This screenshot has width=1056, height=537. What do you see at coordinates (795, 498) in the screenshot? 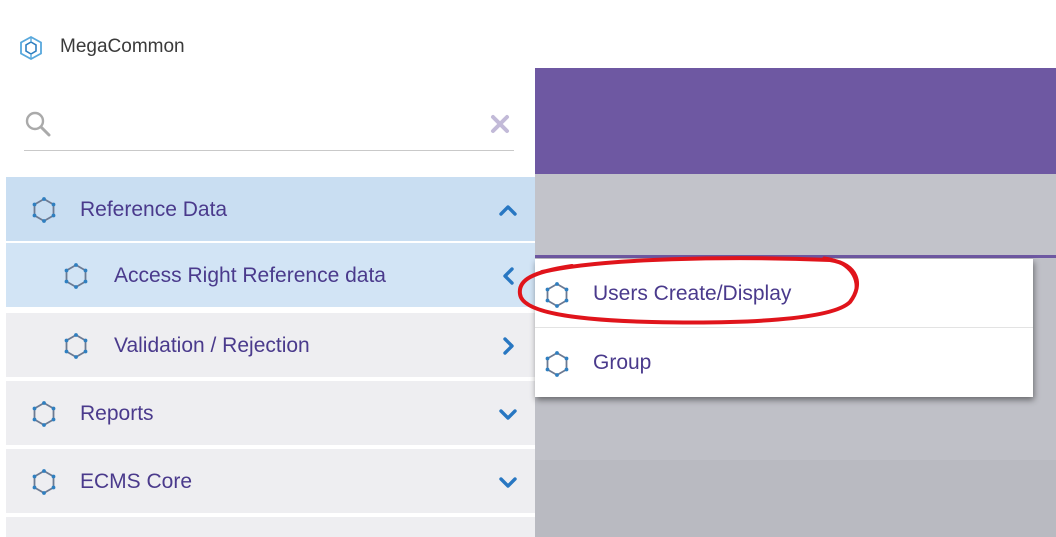
I see `content-footer` at bounding box center [795, 498].